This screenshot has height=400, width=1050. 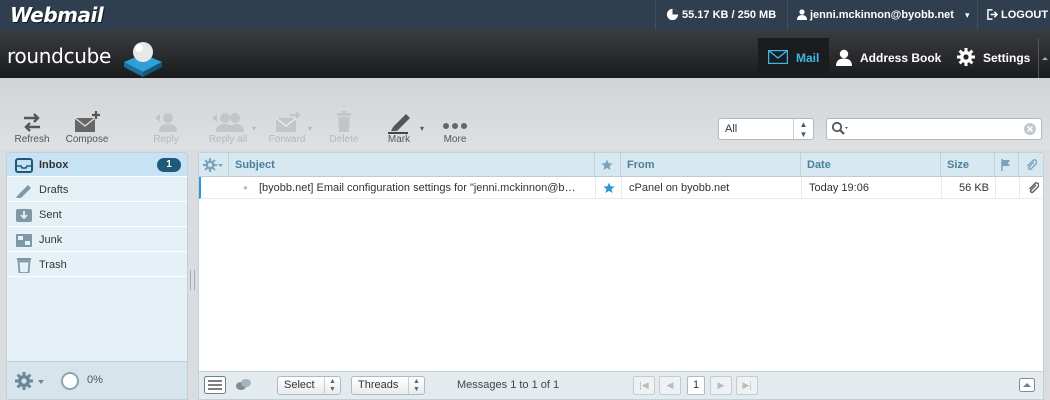 I want to click on pencil-icon, so click(x=23, y=191).